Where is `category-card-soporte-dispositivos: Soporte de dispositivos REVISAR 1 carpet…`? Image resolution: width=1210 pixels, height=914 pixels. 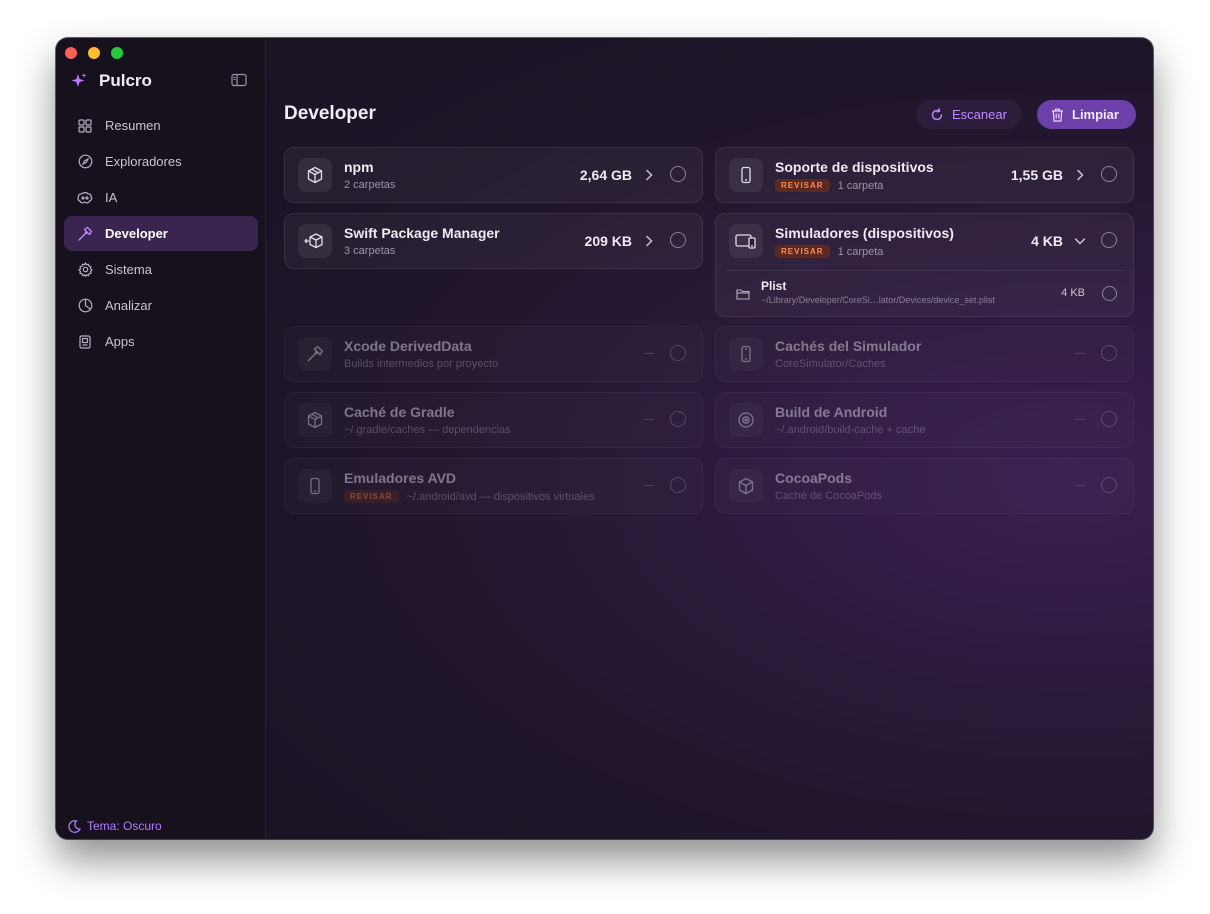 category-card-soporte-dispositivos: Soporte de dispositivos REVISAR 1 carpet… is located at coordinates (924, 175).